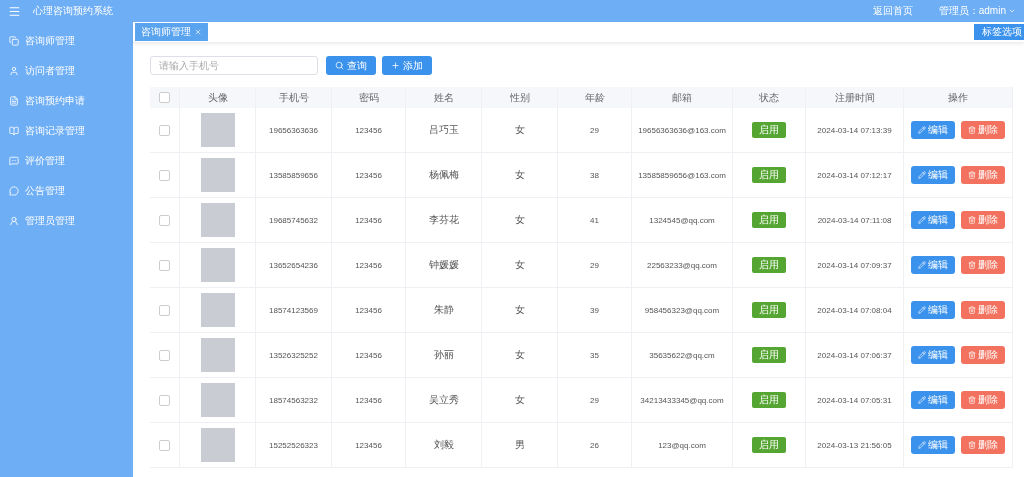 This screenshot has height=477, width=1024. What do you see at coordinates (198, 32) in the screenshot?
I see `close-icon` at bounding box center [198, 32].